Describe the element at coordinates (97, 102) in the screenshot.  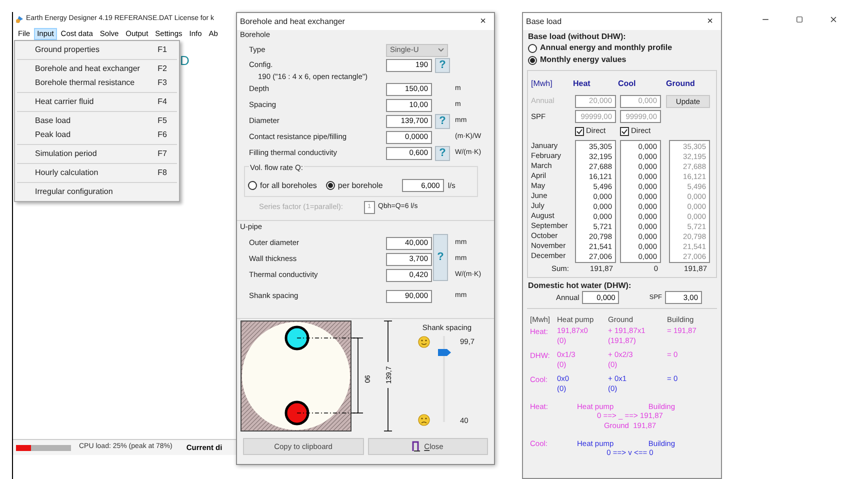
I see `menu-entry: Heat carrier fluid F4` at that location.